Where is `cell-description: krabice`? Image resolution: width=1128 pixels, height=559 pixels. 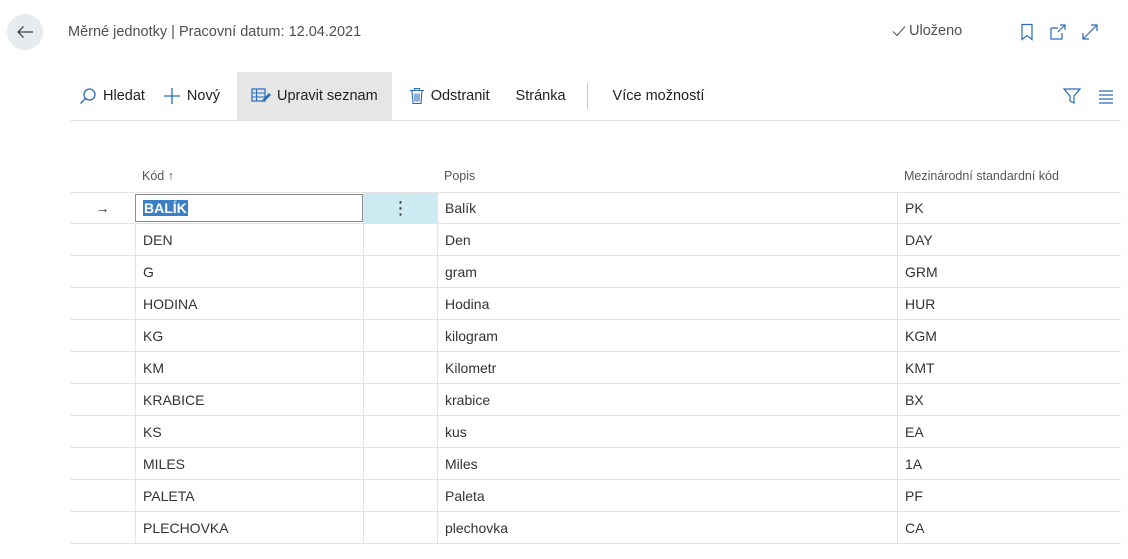
cell-description: krabice is located at coordinates (667, 399).